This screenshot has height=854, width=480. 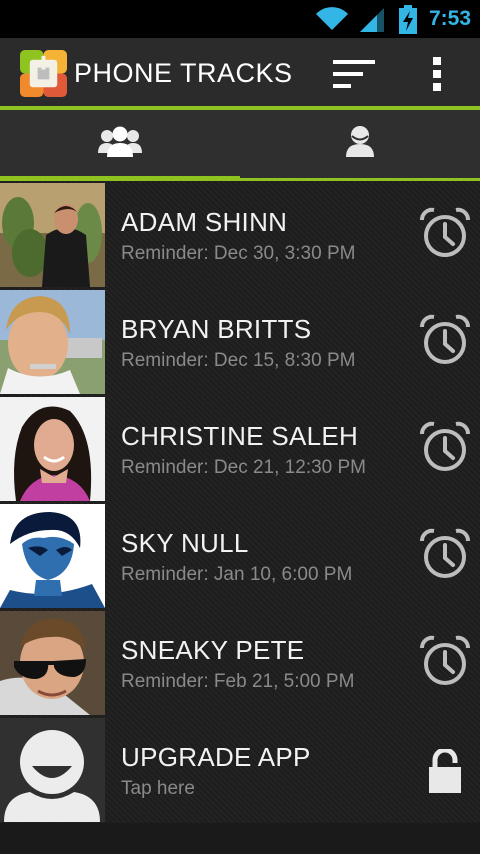 I want to click on reminder-text: Reminder: Jan 10, 6:00 PM, so click(x=237, y=574).